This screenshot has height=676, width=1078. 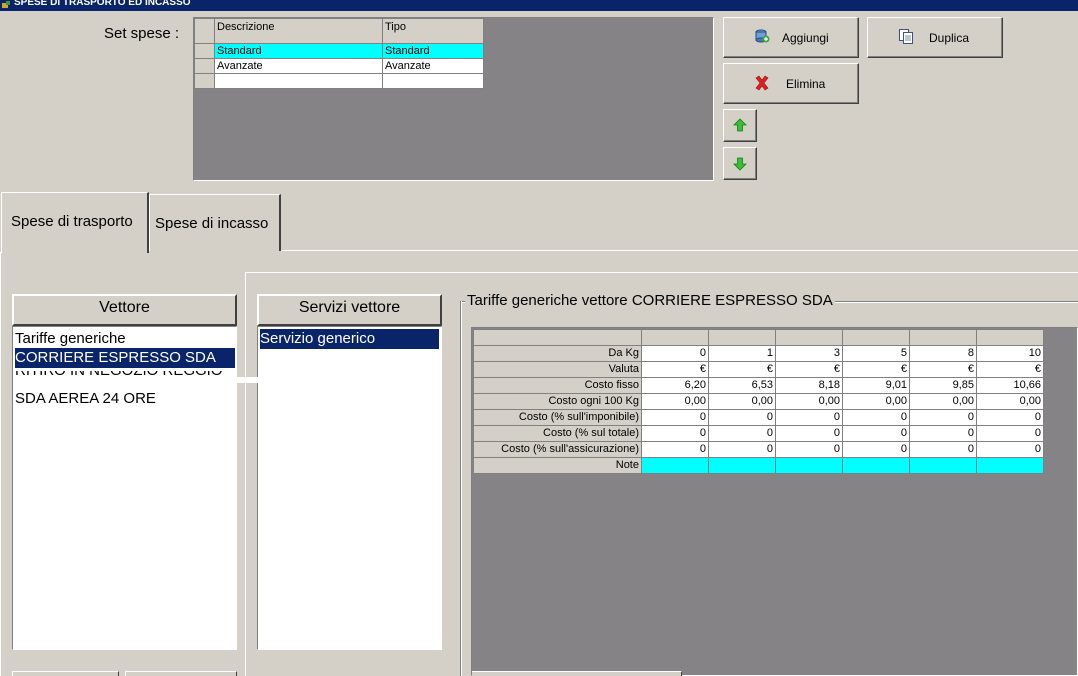 What do you see at coordinates (1010, 385) in the screenshot?
I see `grid-cell: 10,66` at bounding box center [1010, 385].